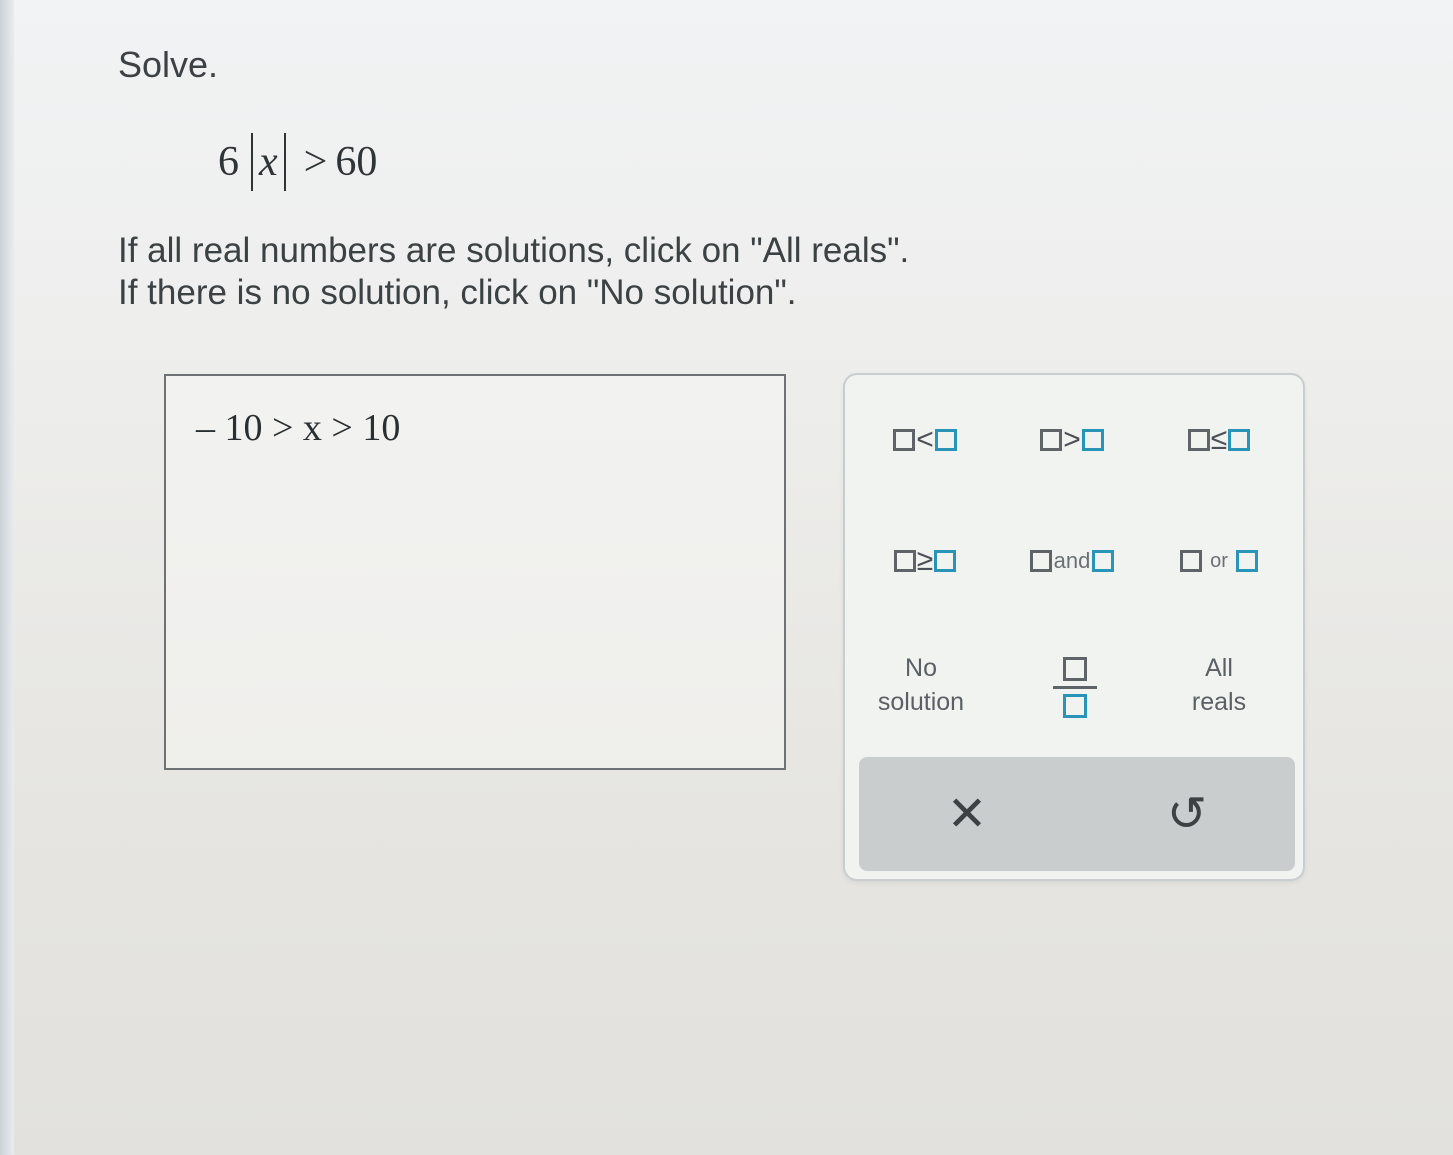 The height and width of the screenshot is (1155, 1453). Describe the element at coordinates (315, 162) in the screenshot. I see `equation-operator: >` at that location.